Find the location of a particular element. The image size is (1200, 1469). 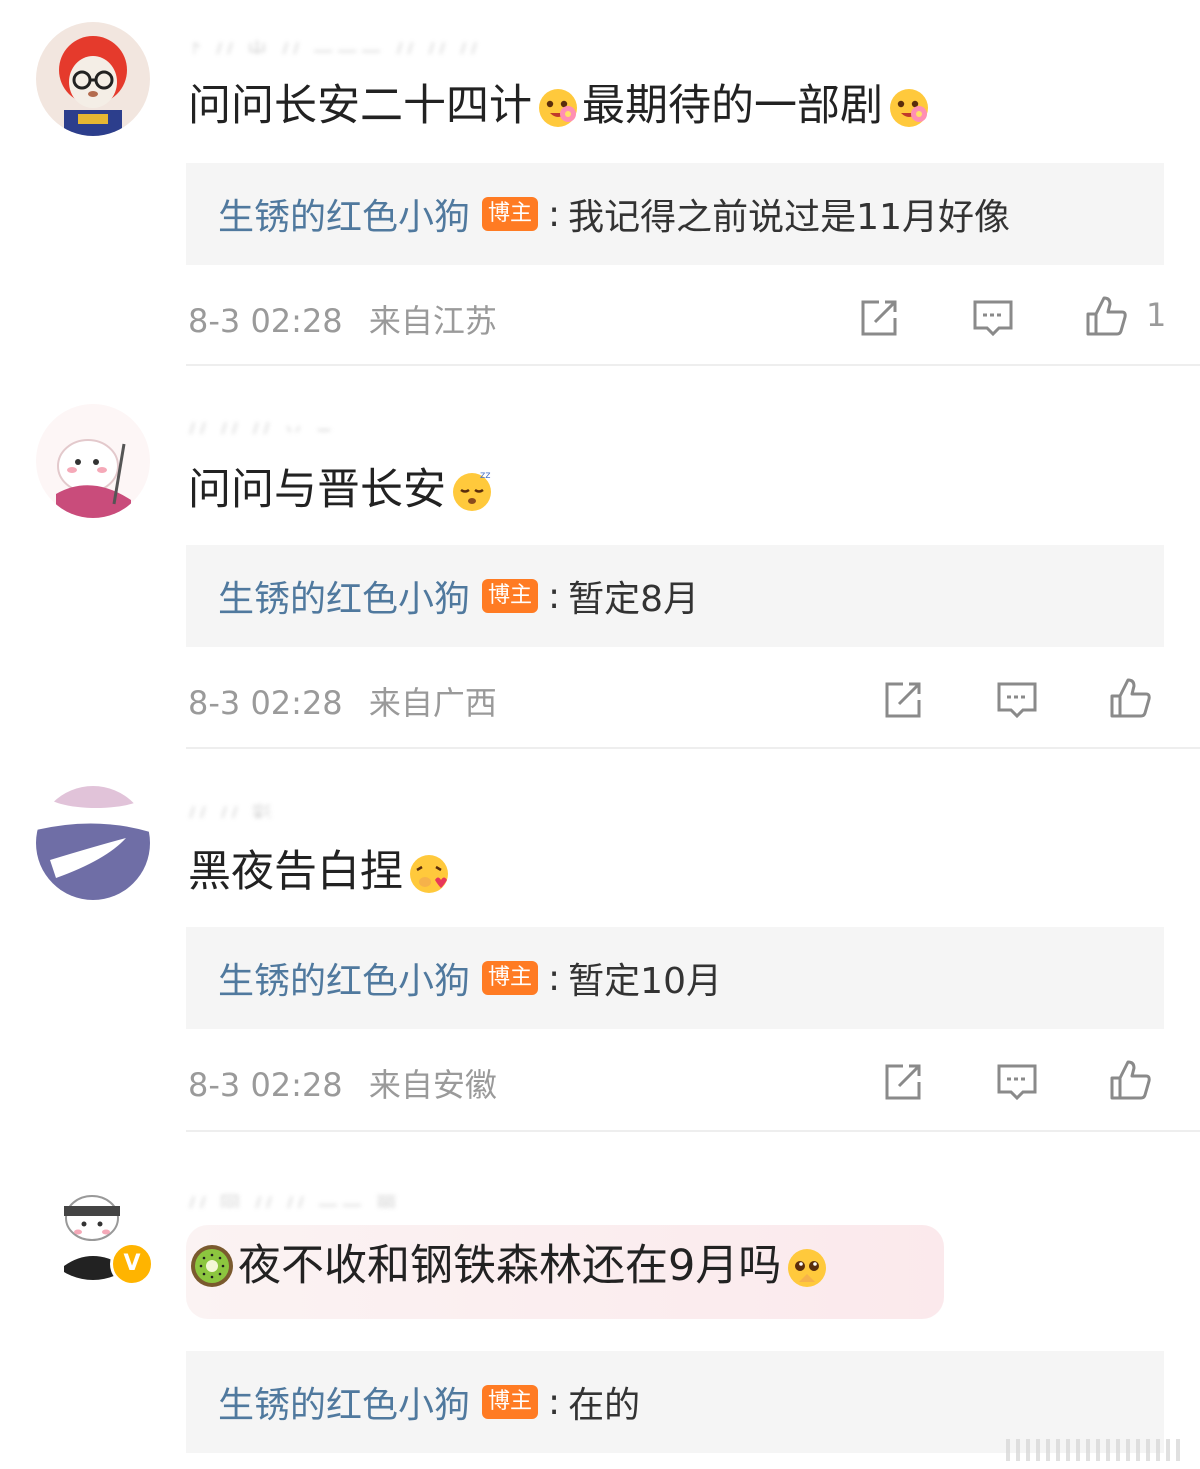

reply-text: 暂定10月 is located at coordinates (645, 981).